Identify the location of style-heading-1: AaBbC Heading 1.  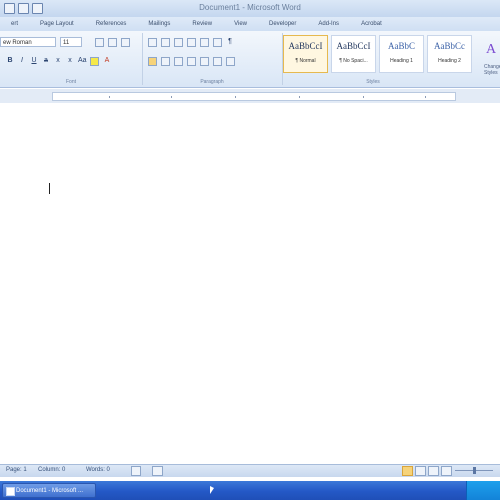
(401, 54).